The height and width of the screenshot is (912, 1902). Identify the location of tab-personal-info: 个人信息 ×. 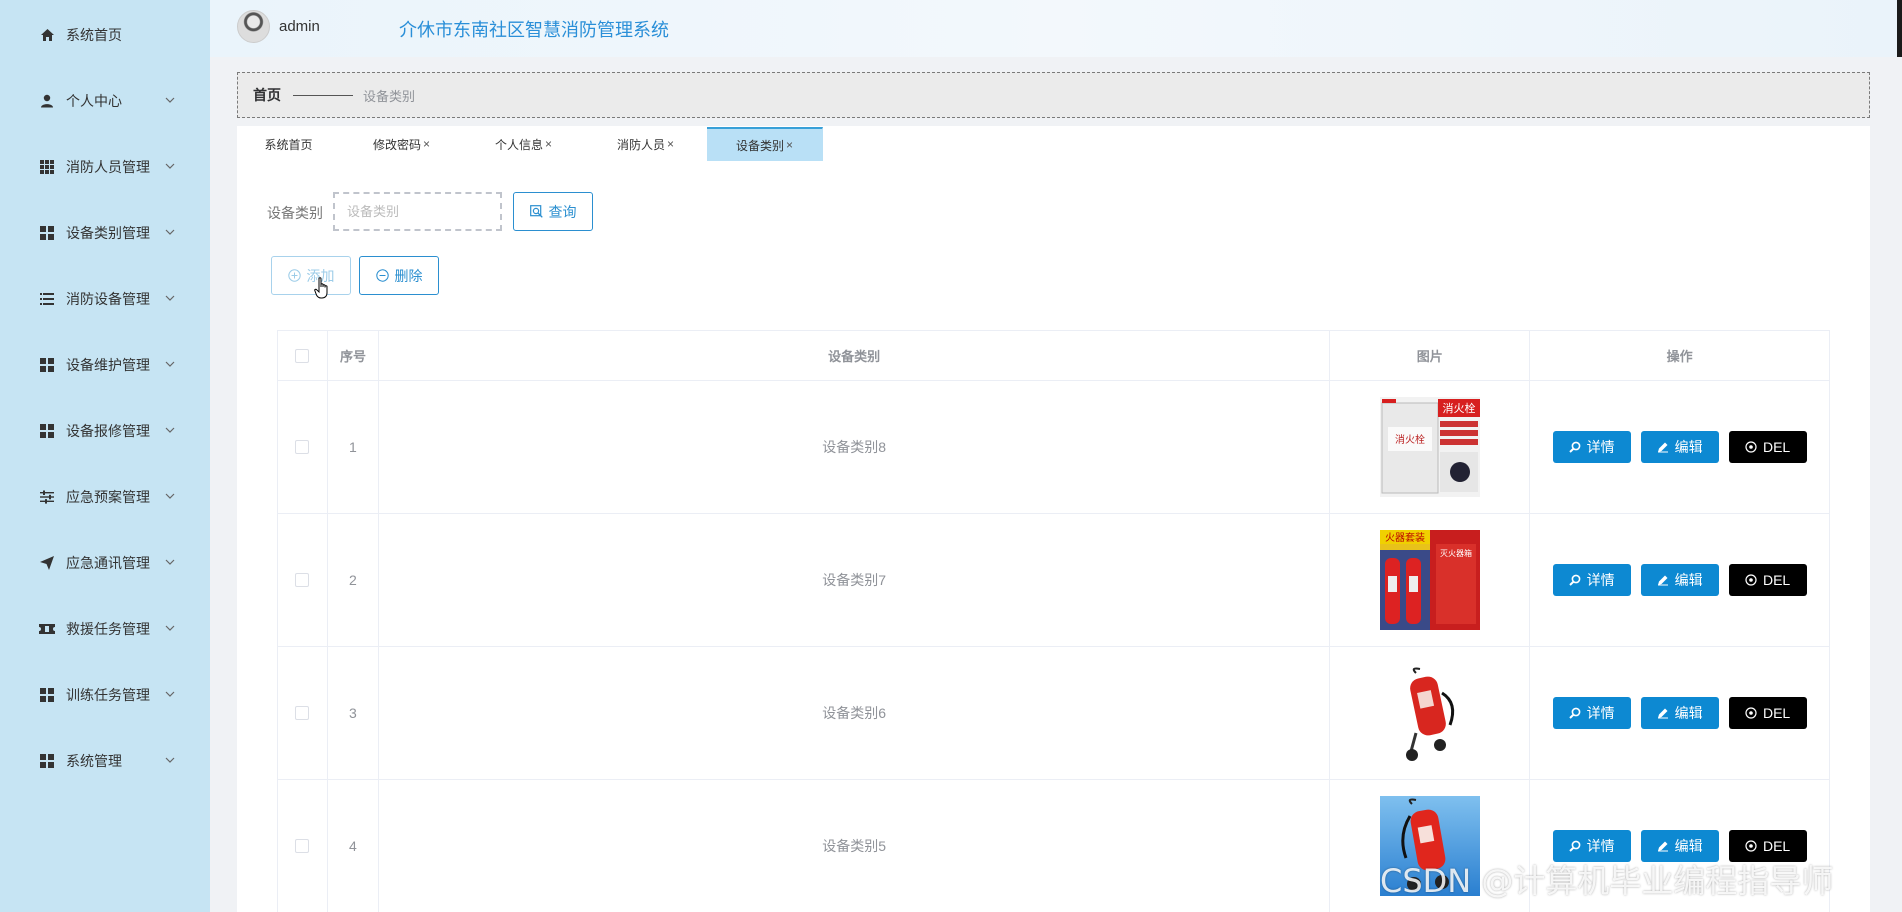
(524, 144).